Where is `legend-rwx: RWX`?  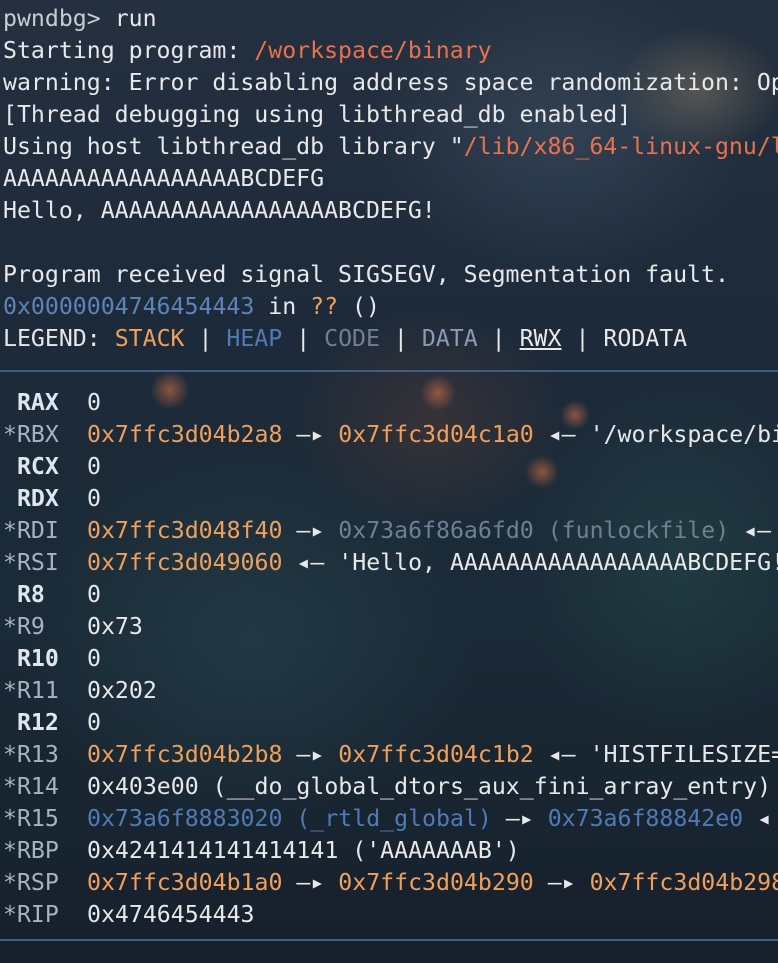 legend-rwx: RWX is located at coordinates (540, 338).